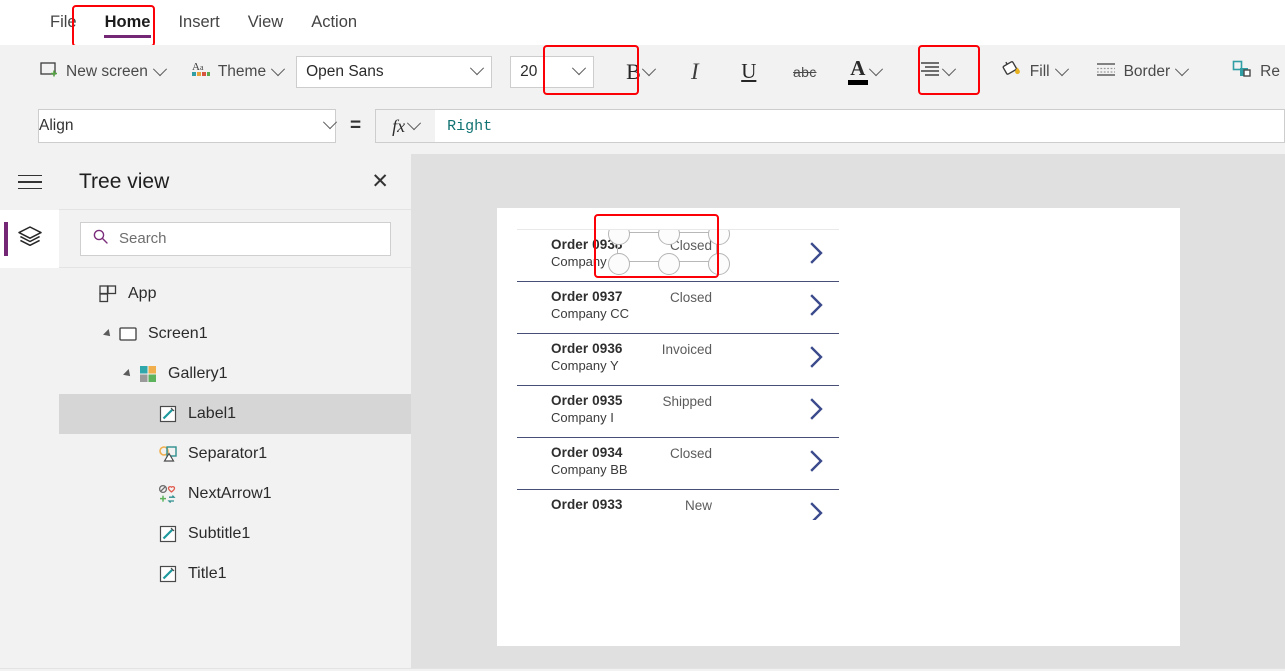 The width and height of the screenshot is (1285, 671). What do you see at coordinates (380, 181) in the screenshot?
I see `close-icon: ✕` at bounding box center [380, 181].